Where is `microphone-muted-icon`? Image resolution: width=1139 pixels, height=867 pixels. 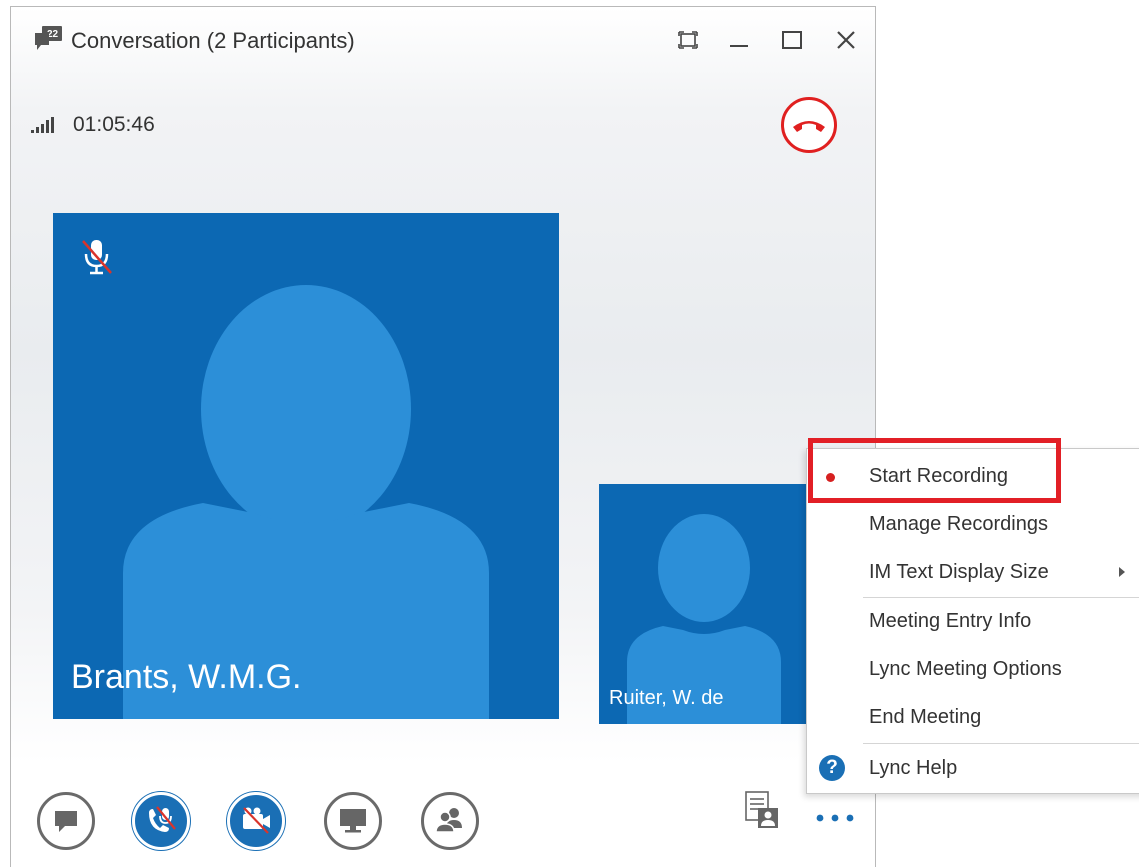 microphone-muted-icon is located at coordinates (97, 257).